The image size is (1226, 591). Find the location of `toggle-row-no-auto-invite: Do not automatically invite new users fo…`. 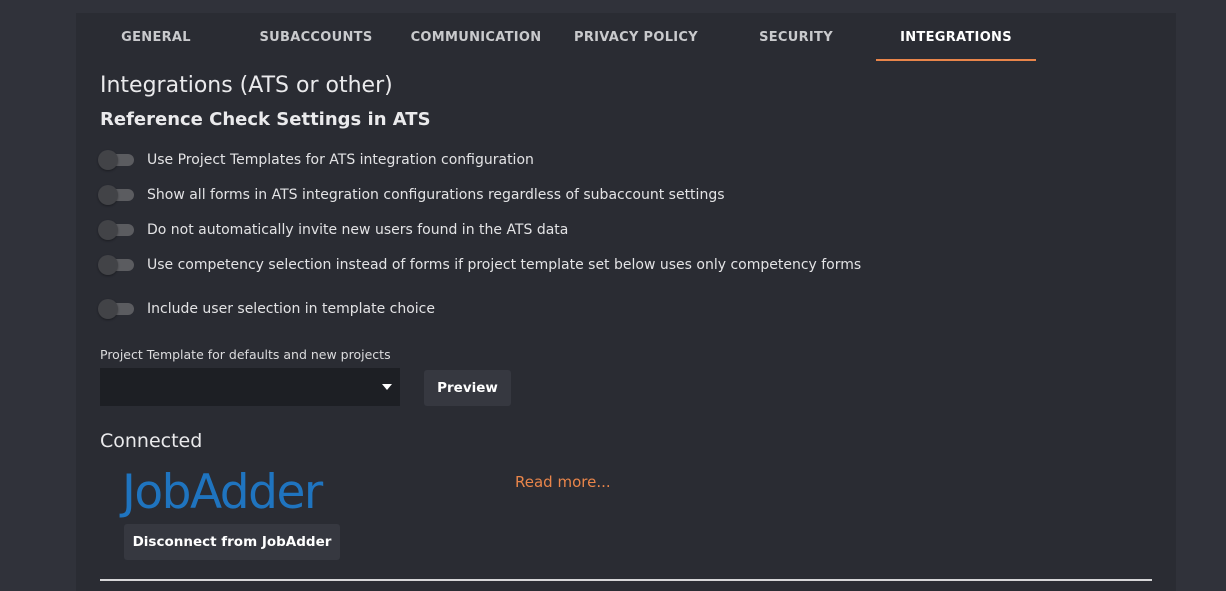

toggle-row-no-auto-invite: Do not automatically invite new users fo… is located at coordinates (333, 230).